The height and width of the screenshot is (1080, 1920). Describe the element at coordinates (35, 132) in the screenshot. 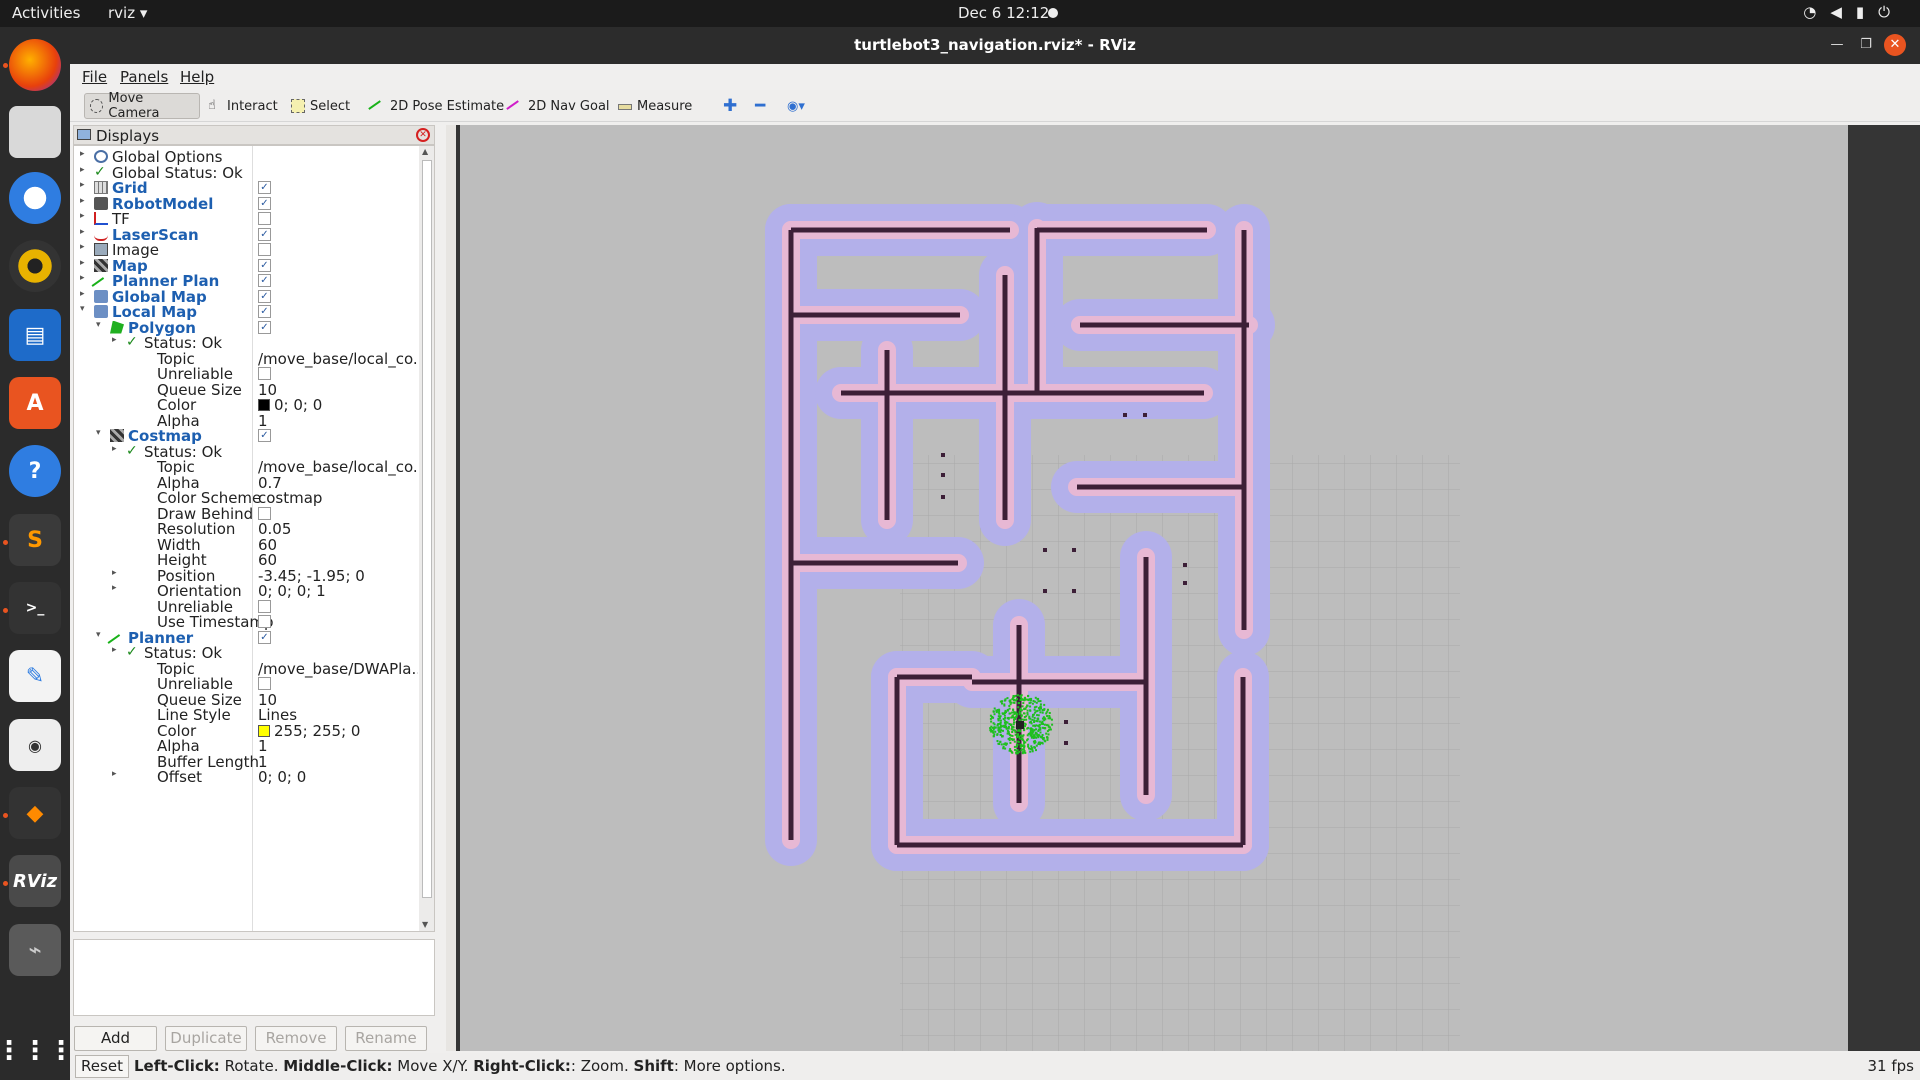

I see `files-icon` at that location.